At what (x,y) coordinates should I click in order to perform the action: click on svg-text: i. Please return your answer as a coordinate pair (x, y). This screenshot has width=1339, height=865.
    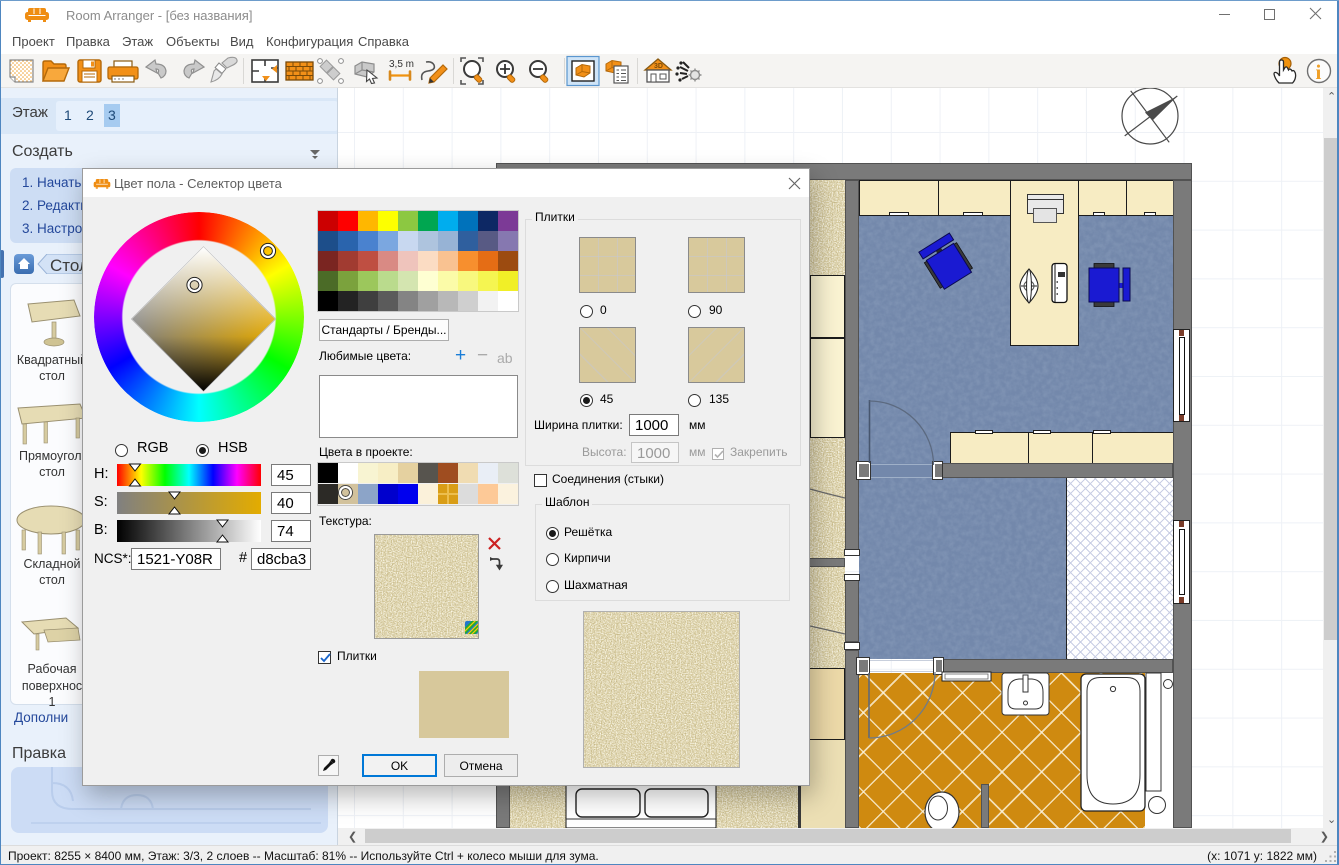
    Looking at the image, I should click on (1319, 72).